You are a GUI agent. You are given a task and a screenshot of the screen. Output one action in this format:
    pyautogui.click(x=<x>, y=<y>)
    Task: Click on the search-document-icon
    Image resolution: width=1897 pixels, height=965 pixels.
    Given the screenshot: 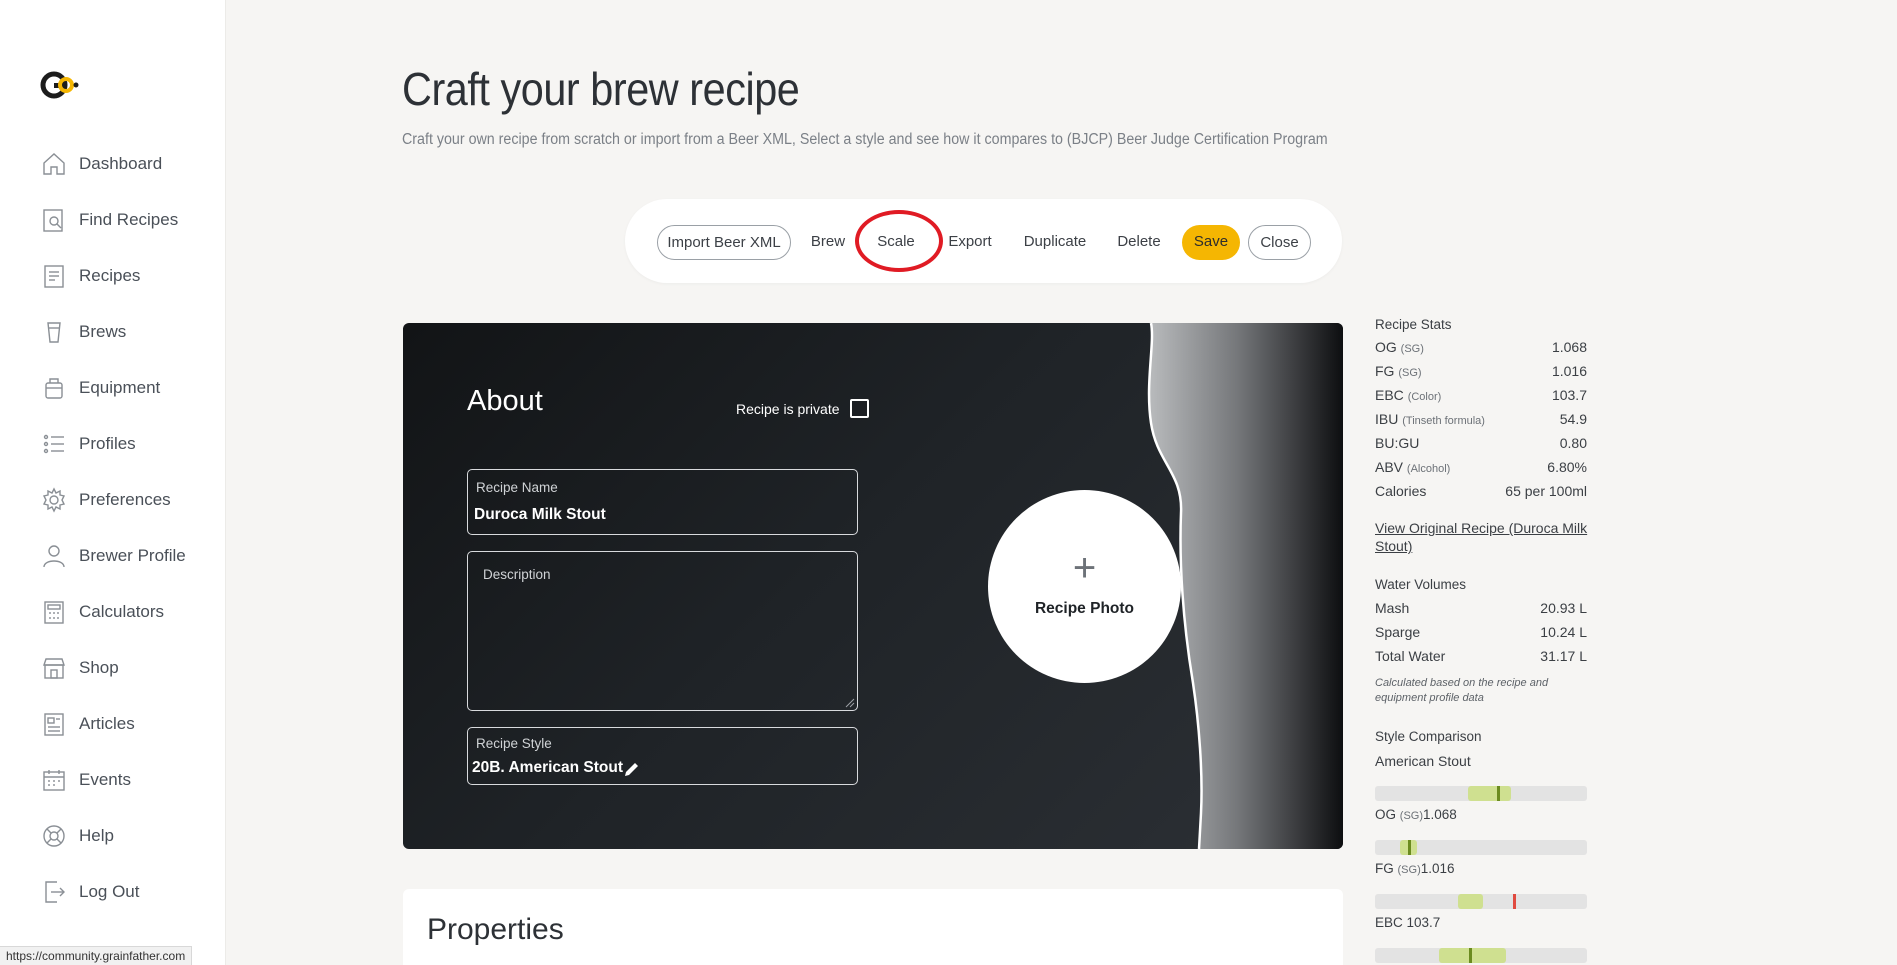 What is the action you would take?
    pyautogui.click(x=54, y=220)
    